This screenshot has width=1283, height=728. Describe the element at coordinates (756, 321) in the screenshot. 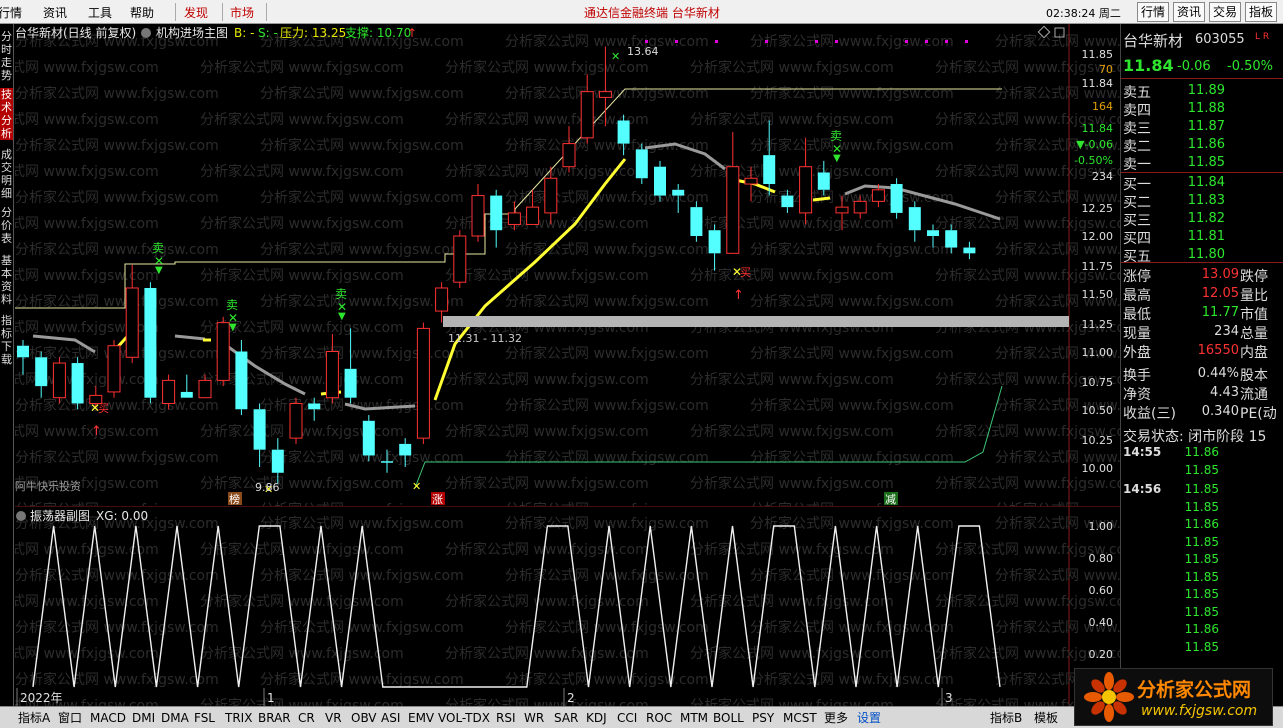

I see `support-zone-band` at that location.